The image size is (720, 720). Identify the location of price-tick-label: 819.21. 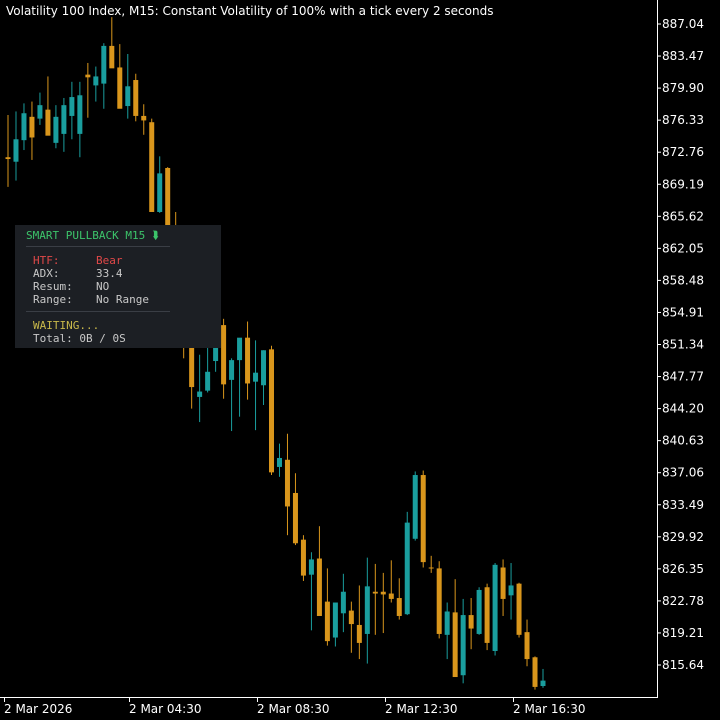
(683, 633).